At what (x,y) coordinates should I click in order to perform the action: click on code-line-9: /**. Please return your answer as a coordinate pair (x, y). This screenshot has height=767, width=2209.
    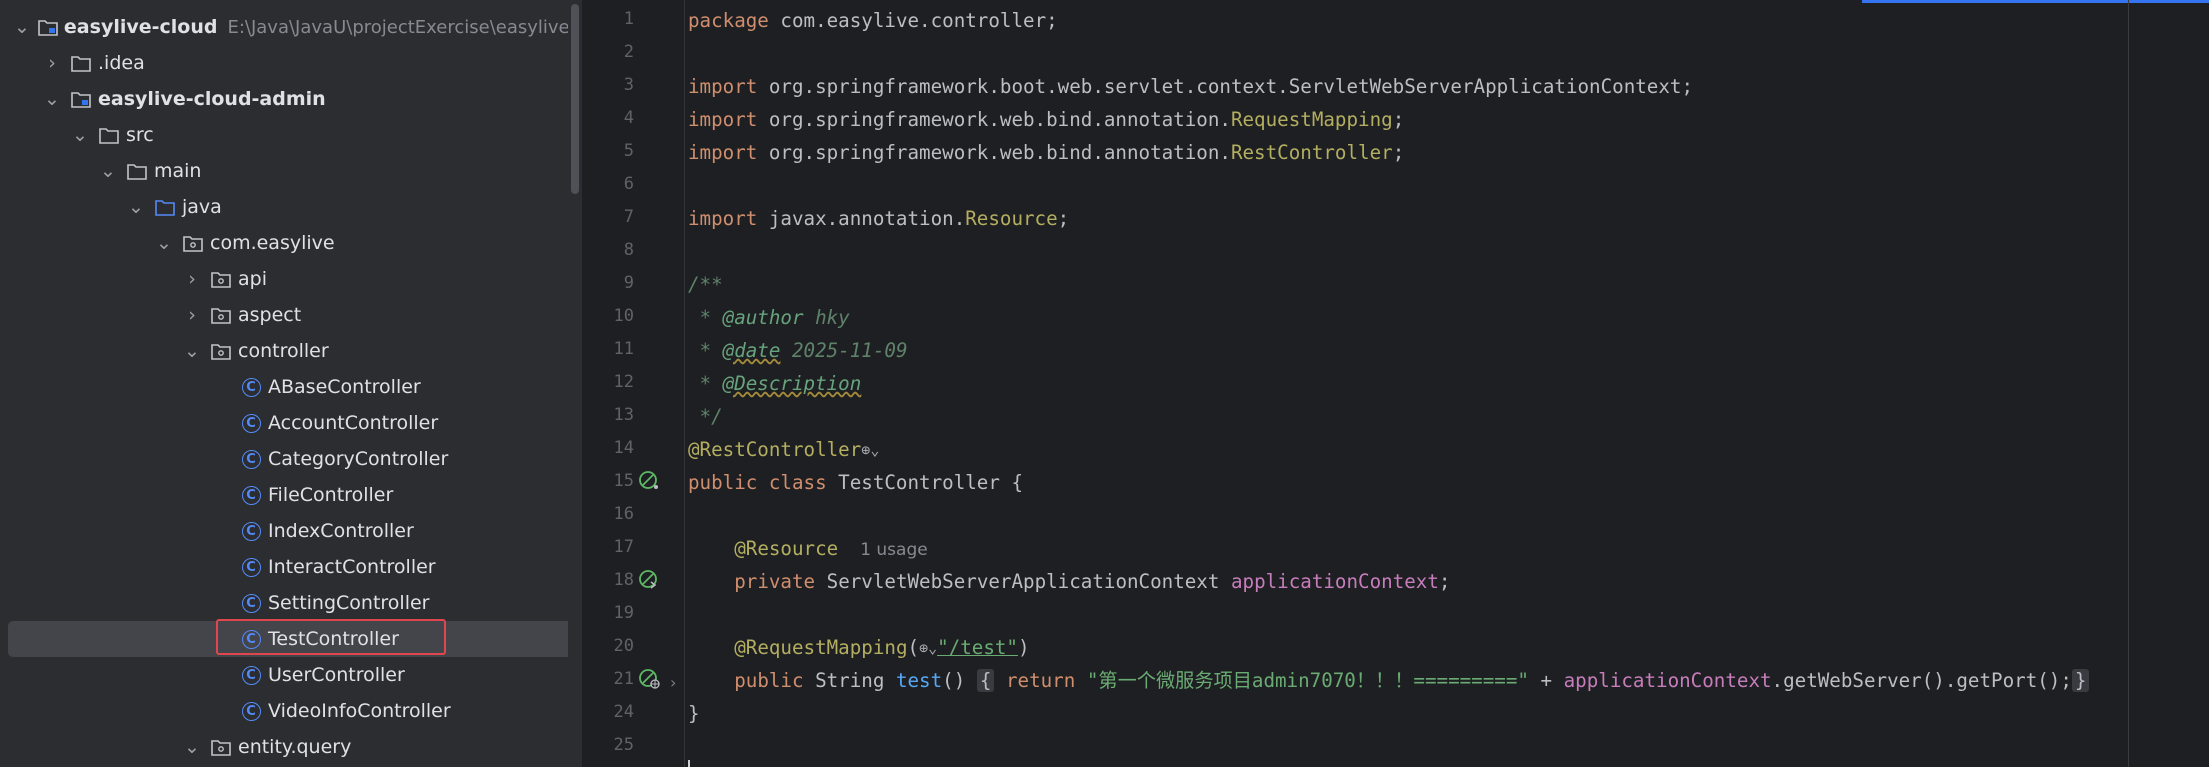
    Looking at the image, I should click on (705, 284).